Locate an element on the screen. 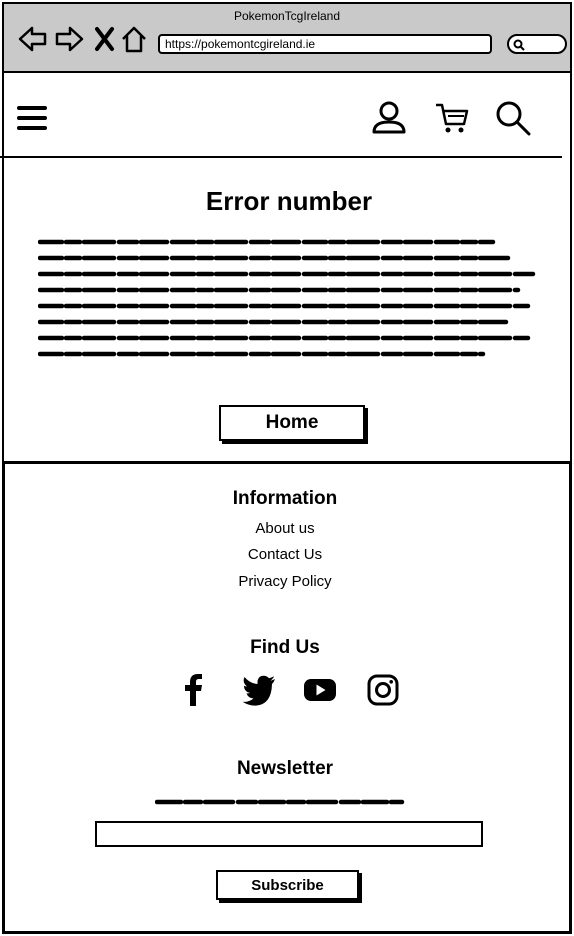 The image size is (574, 936). facebook-icon is located at coordinates (194, 690).